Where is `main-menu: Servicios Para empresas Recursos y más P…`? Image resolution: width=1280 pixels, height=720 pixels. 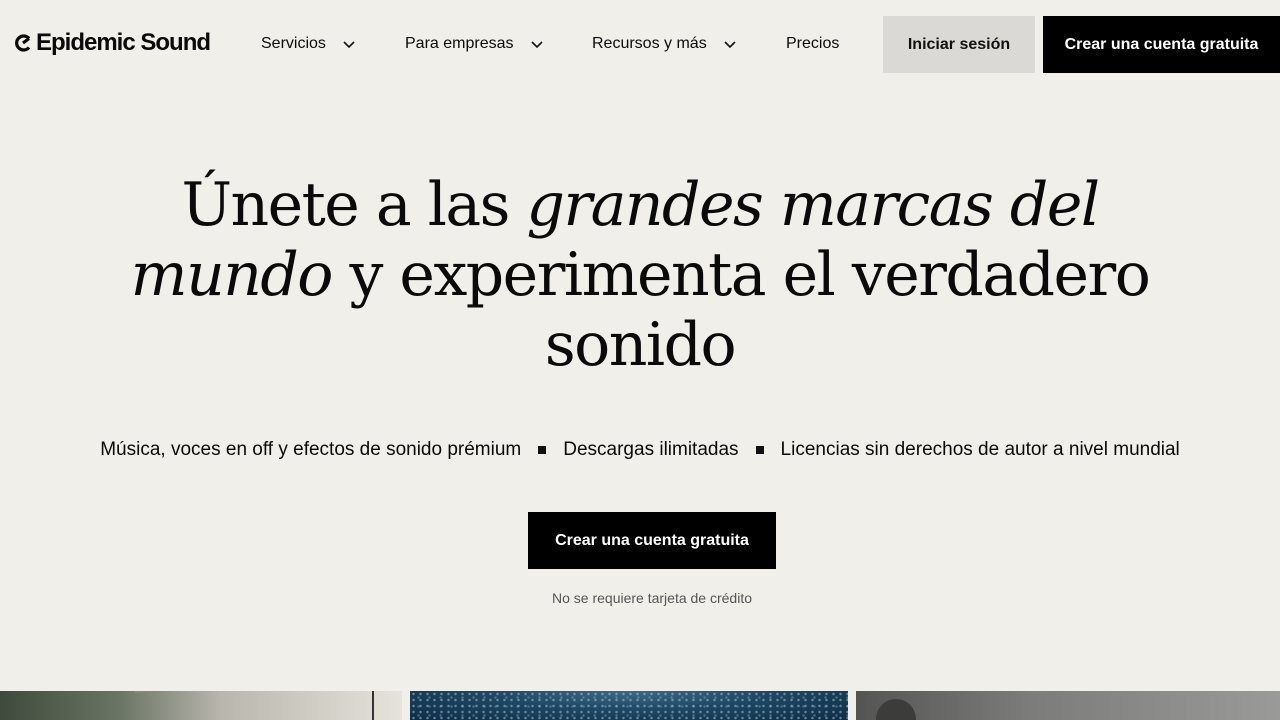
main-menu: Servicios Para empresas Recursos y más P… is located at coordinates (435, 44).